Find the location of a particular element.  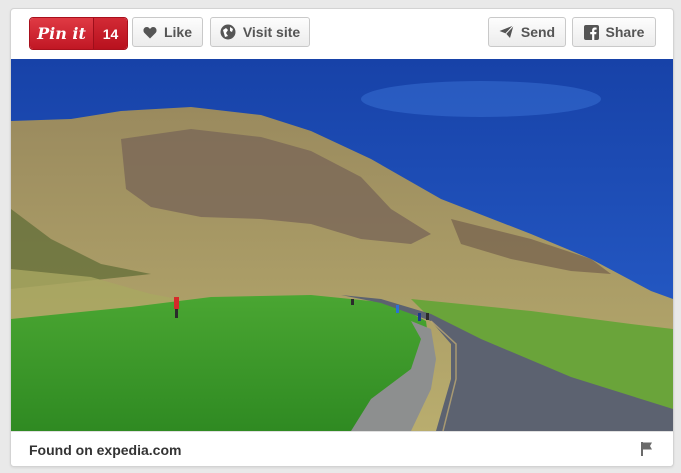

send-label: Send is located at coordinates (538, 32).